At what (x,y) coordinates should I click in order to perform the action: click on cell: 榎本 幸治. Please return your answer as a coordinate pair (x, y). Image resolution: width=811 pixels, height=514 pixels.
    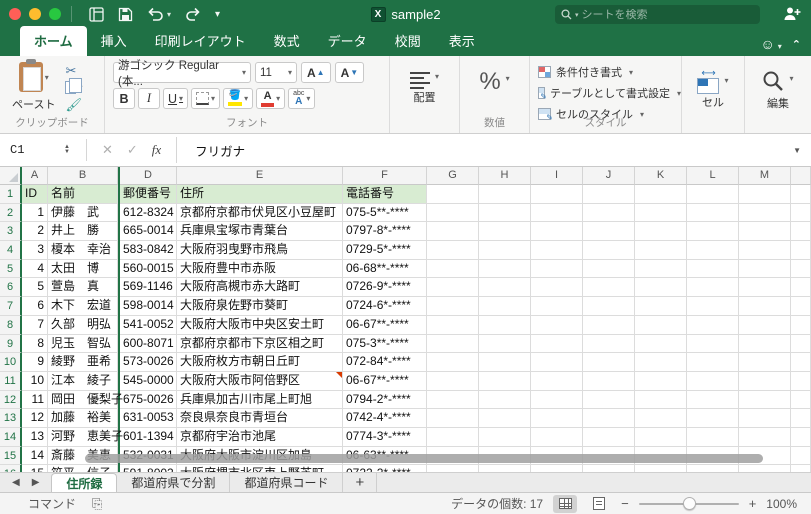
    Looking at the image, I should click on (83, 250).